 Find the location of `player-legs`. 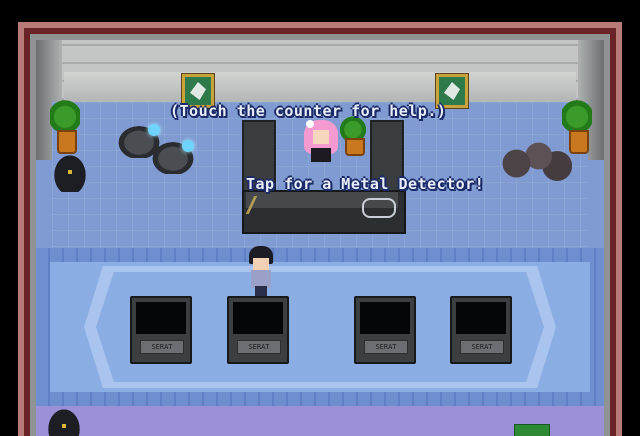

player-legs is located at coordinates (261, 291).